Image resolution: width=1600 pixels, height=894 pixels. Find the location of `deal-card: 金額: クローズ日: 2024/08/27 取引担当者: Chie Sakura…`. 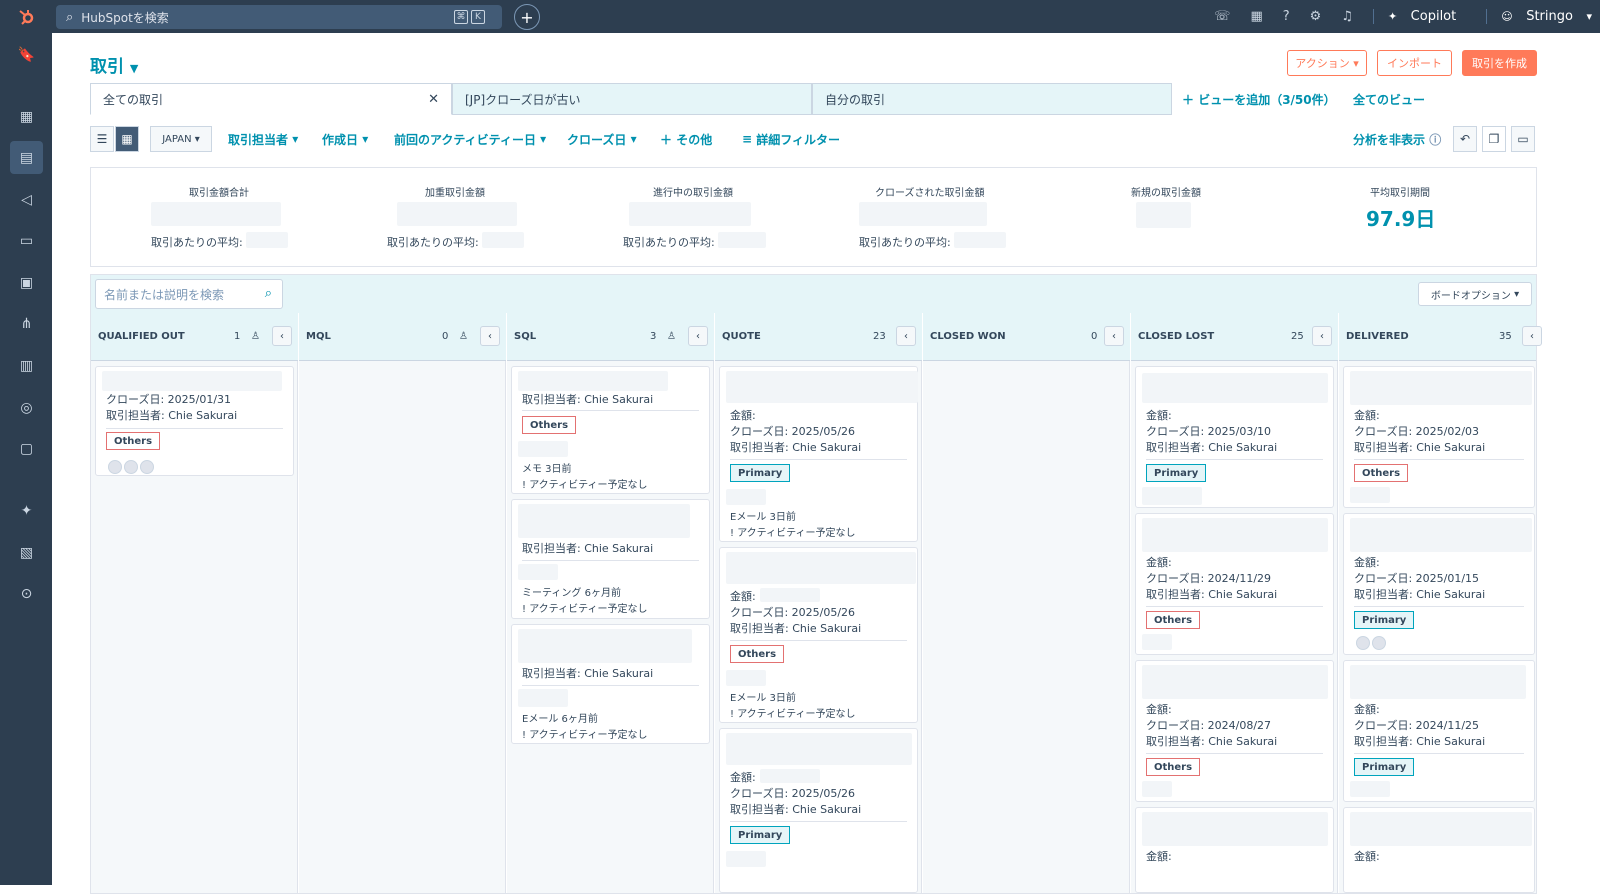

deal-card: 金額: クローズ日: 2024/08/27 取引担当者: Chie Sakura… is located at coordinates (1234, 731).